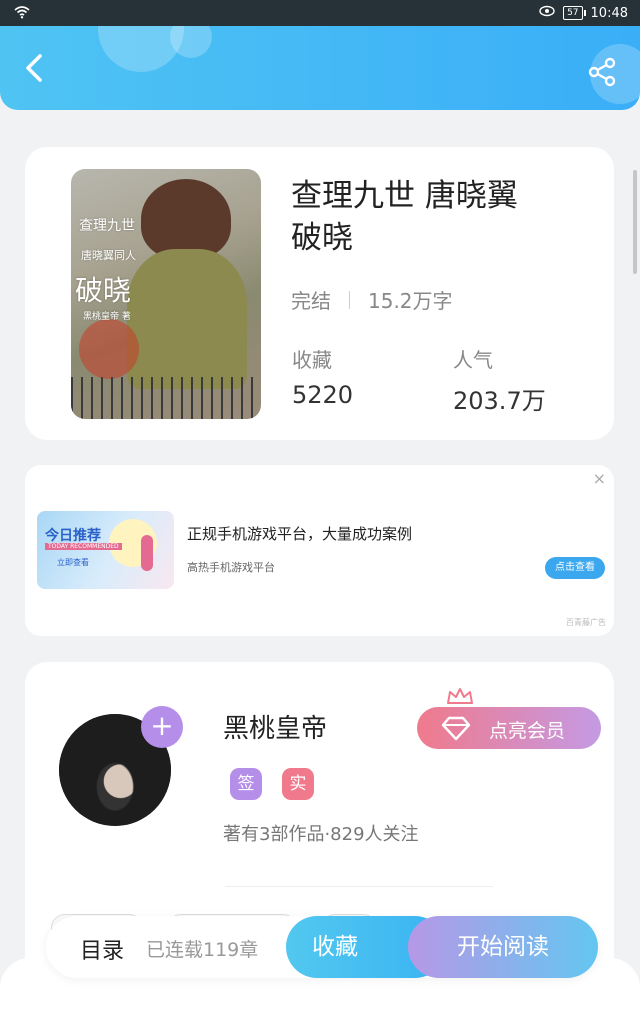 The image size is (640, 1024). Describe the element at coordinates (499, 401) in the screenshot. I see `popularity-value: 203.7万` at that location.